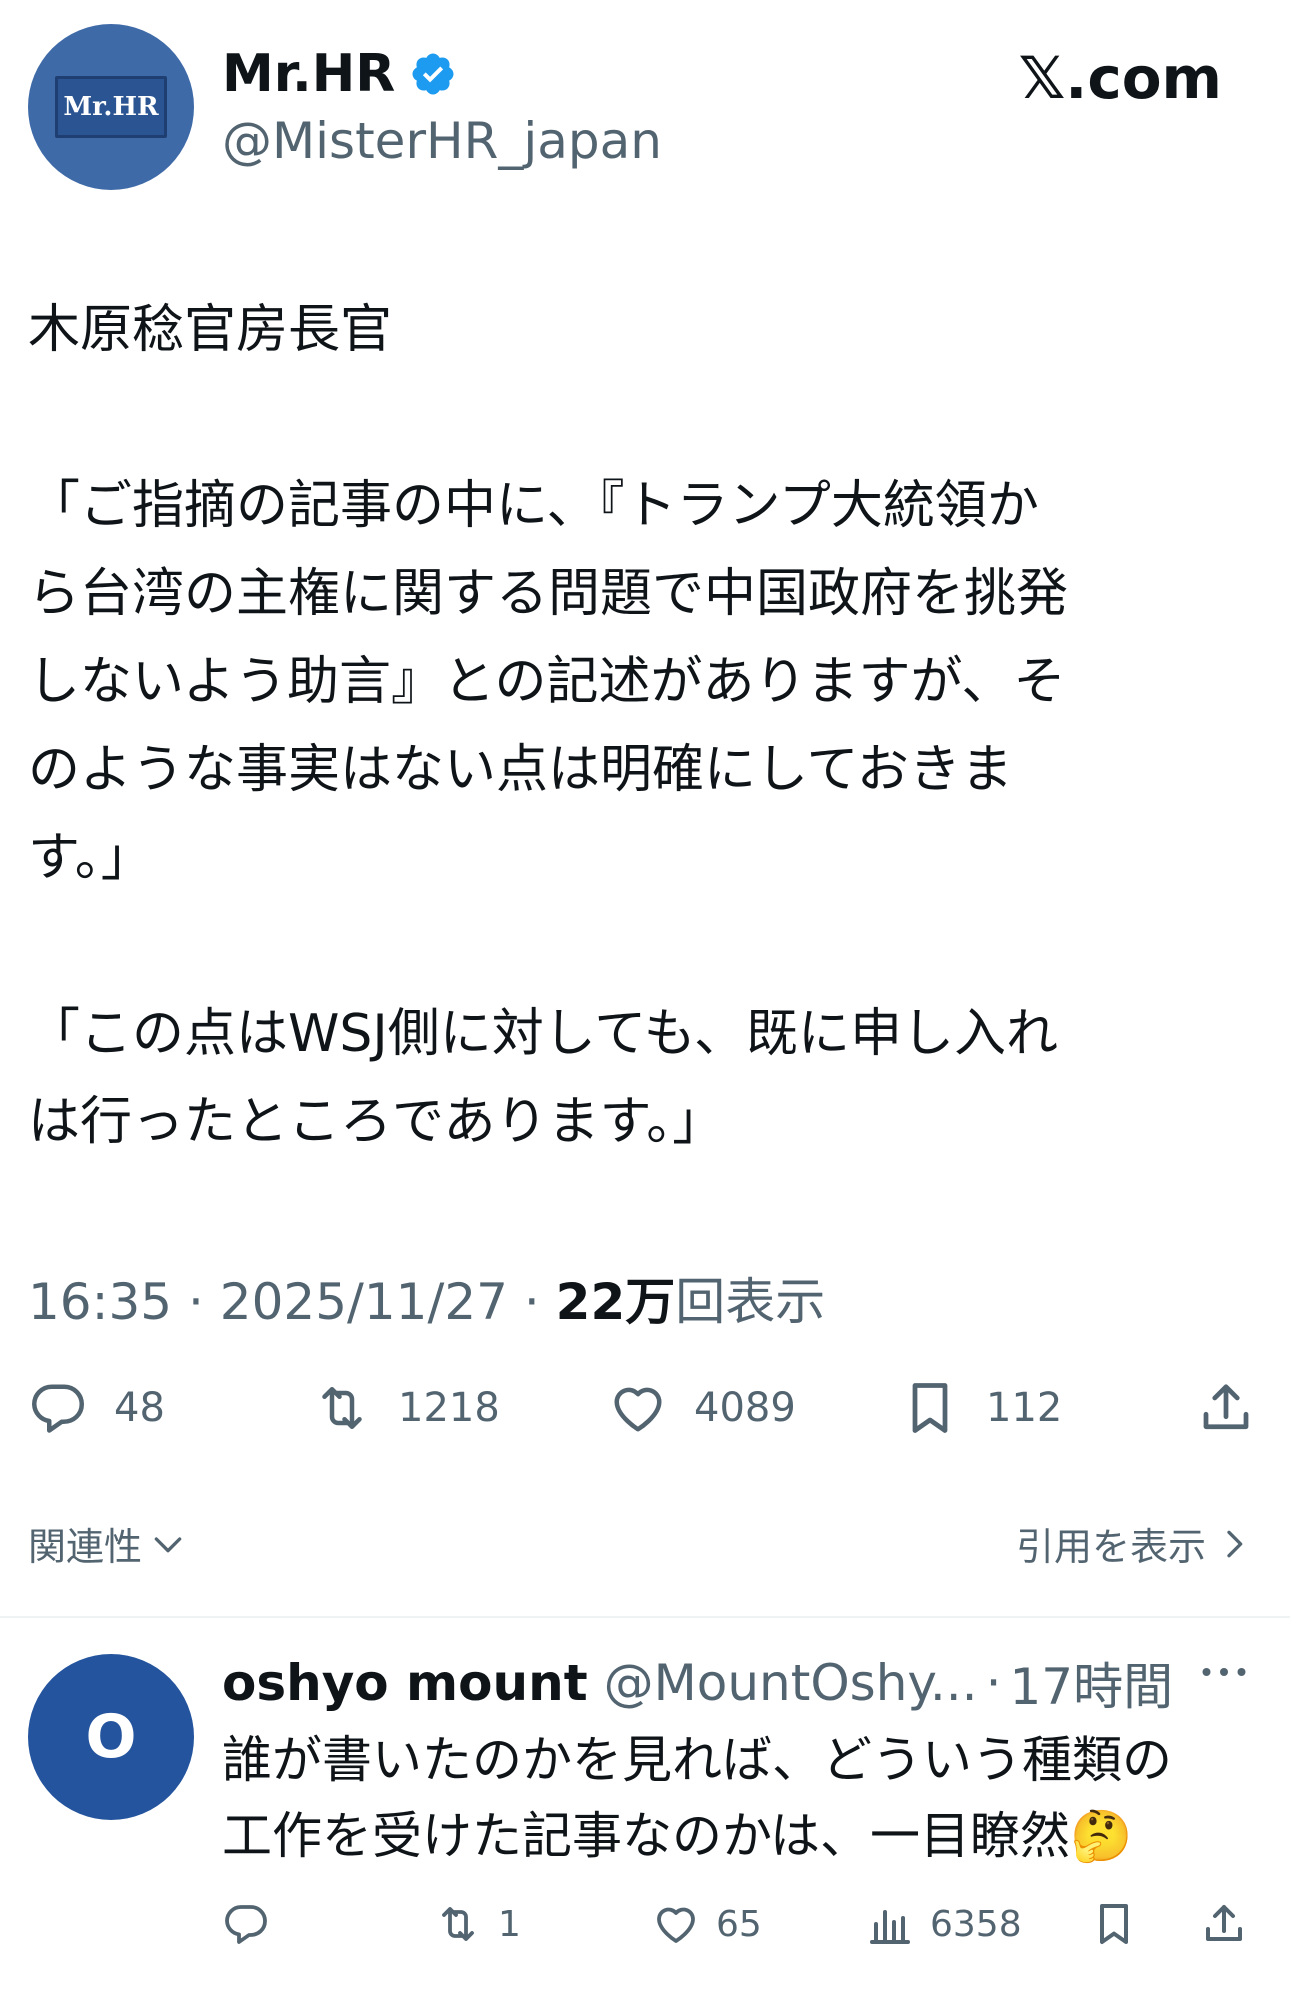 The width and height of the screenshot is (1290, 1991). I want to click on x-brand-logo: 𝕏.com, so click(1120, 78).